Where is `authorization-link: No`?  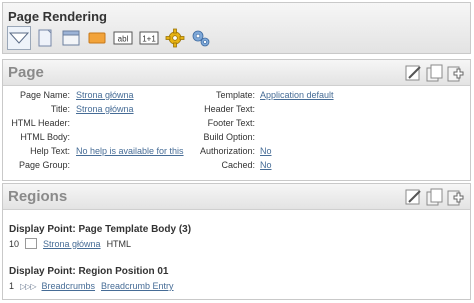
authorization-link: No is located at coordinates (266, 151).